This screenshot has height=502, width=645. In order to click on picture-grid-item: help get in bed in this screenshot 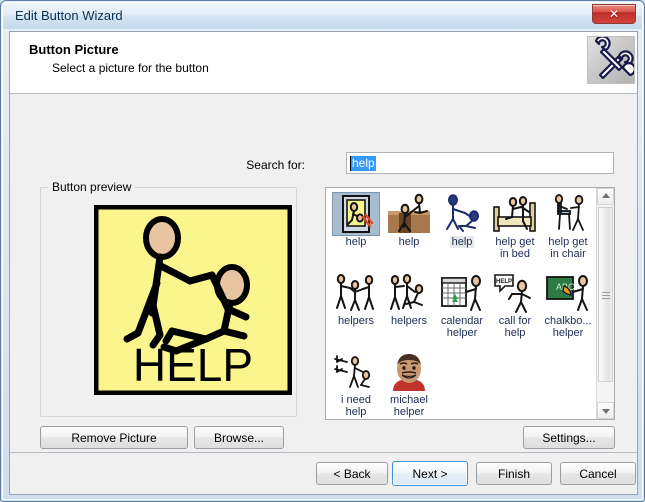, I will do `click(515, 230)`.